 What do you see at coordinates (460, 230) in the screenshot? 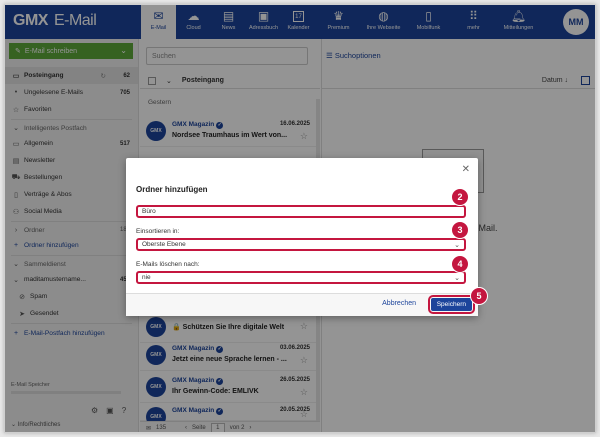
I see `step-badge: 3` at bounding box center [460, 230].